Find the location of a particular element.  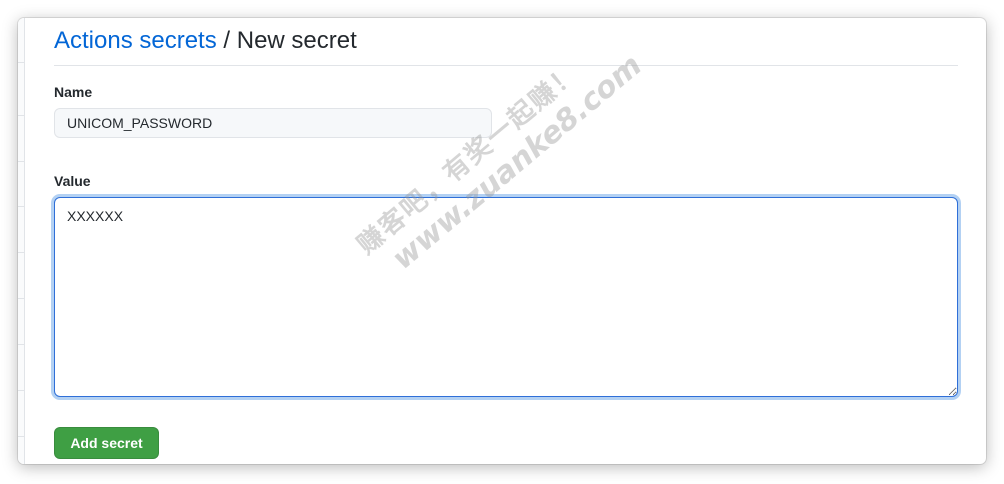

left-sidebar-edge is located at coordinates (21, 241).